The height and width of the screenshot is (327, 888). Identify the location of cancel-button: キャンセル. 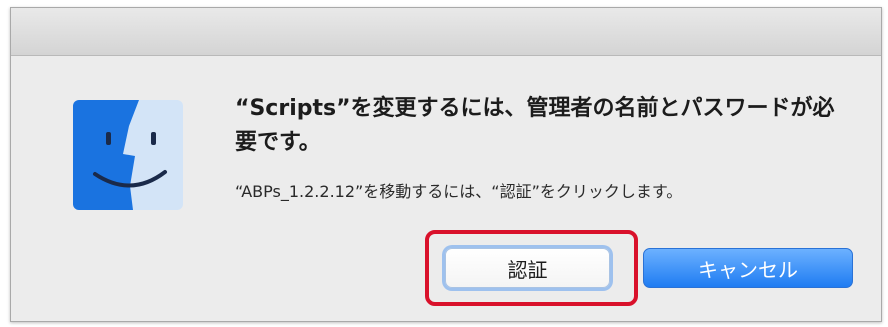
(748, 268).